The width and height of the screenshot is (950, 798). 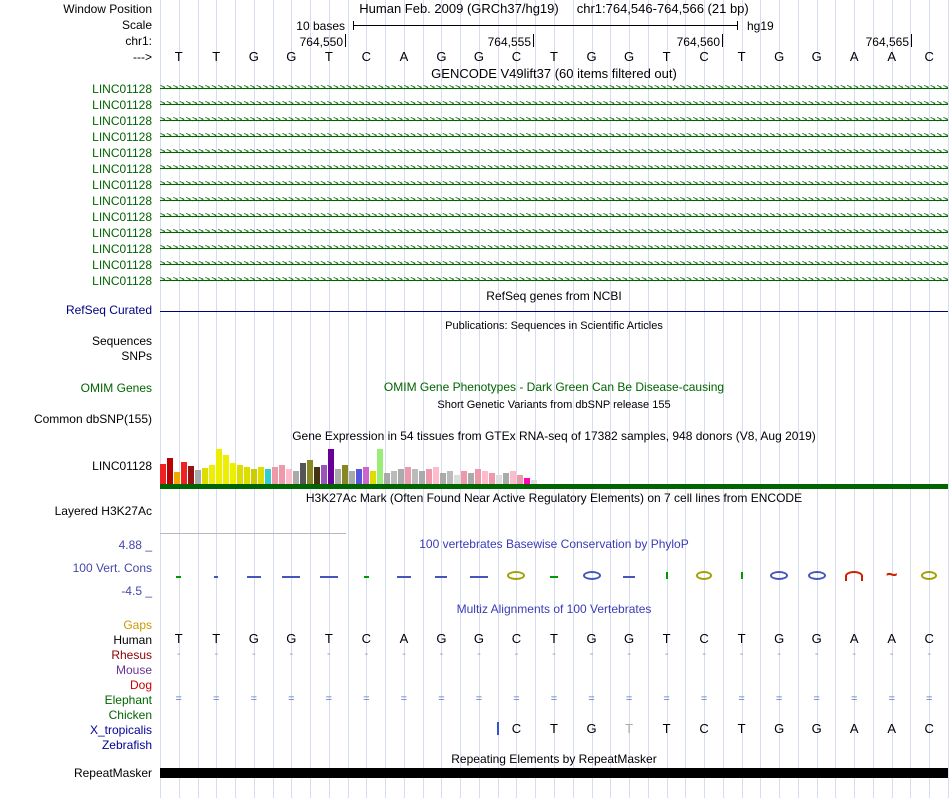 I want to click on multiz-species-label: Gaps, so click(x=76, y=625).